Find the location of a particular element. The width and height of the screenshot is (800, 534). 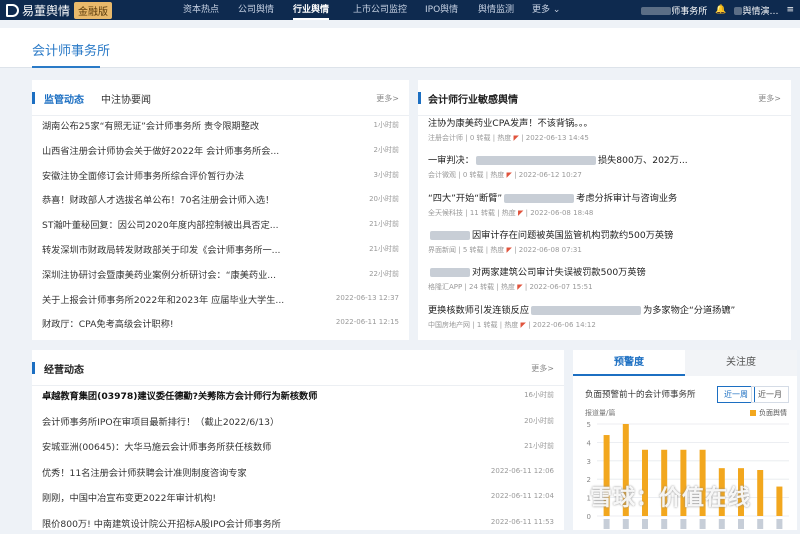

list-item: 湖南公布25家“有照无证”会计师事务所 责令限期整改 1小时前 is located at coordinates (220, 124).